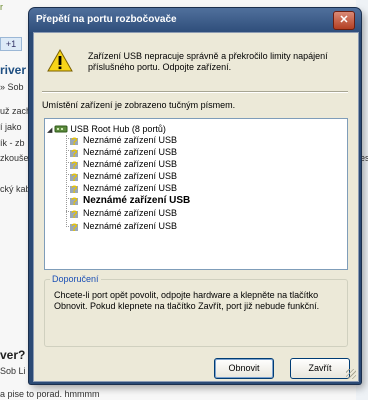  What do you see at coordinates (50, 394) in the screenshot?
I see `bg-footer-text: a pise to porad. hmmmm` at bounding box center [50, 394].